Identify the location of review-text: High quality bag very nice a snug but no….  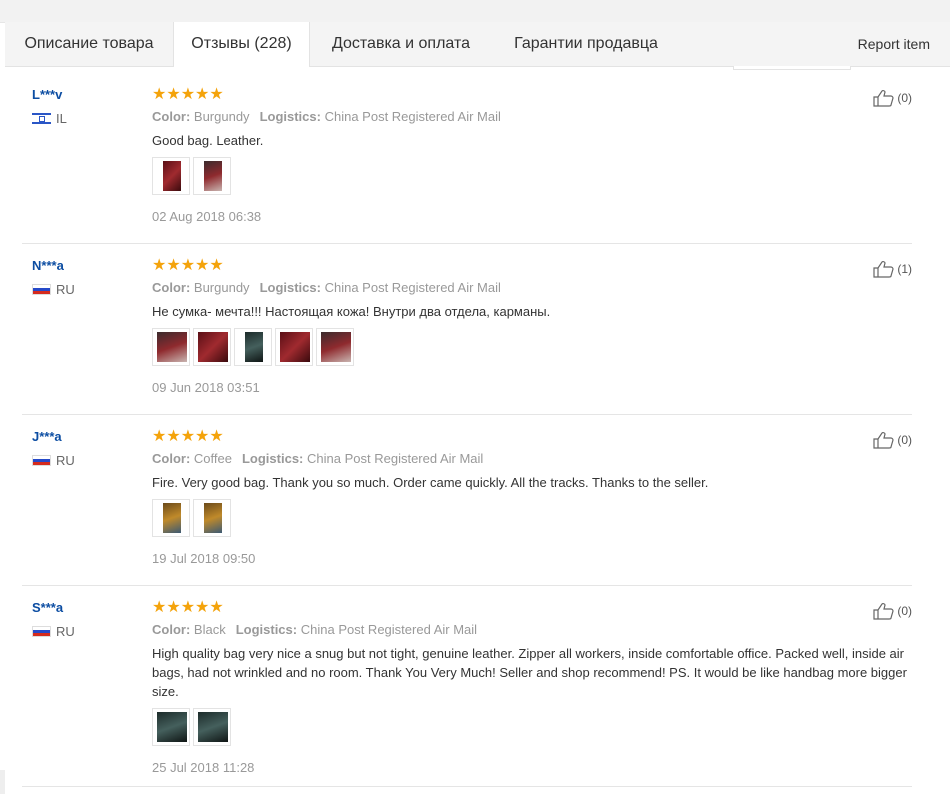
(529, 672).